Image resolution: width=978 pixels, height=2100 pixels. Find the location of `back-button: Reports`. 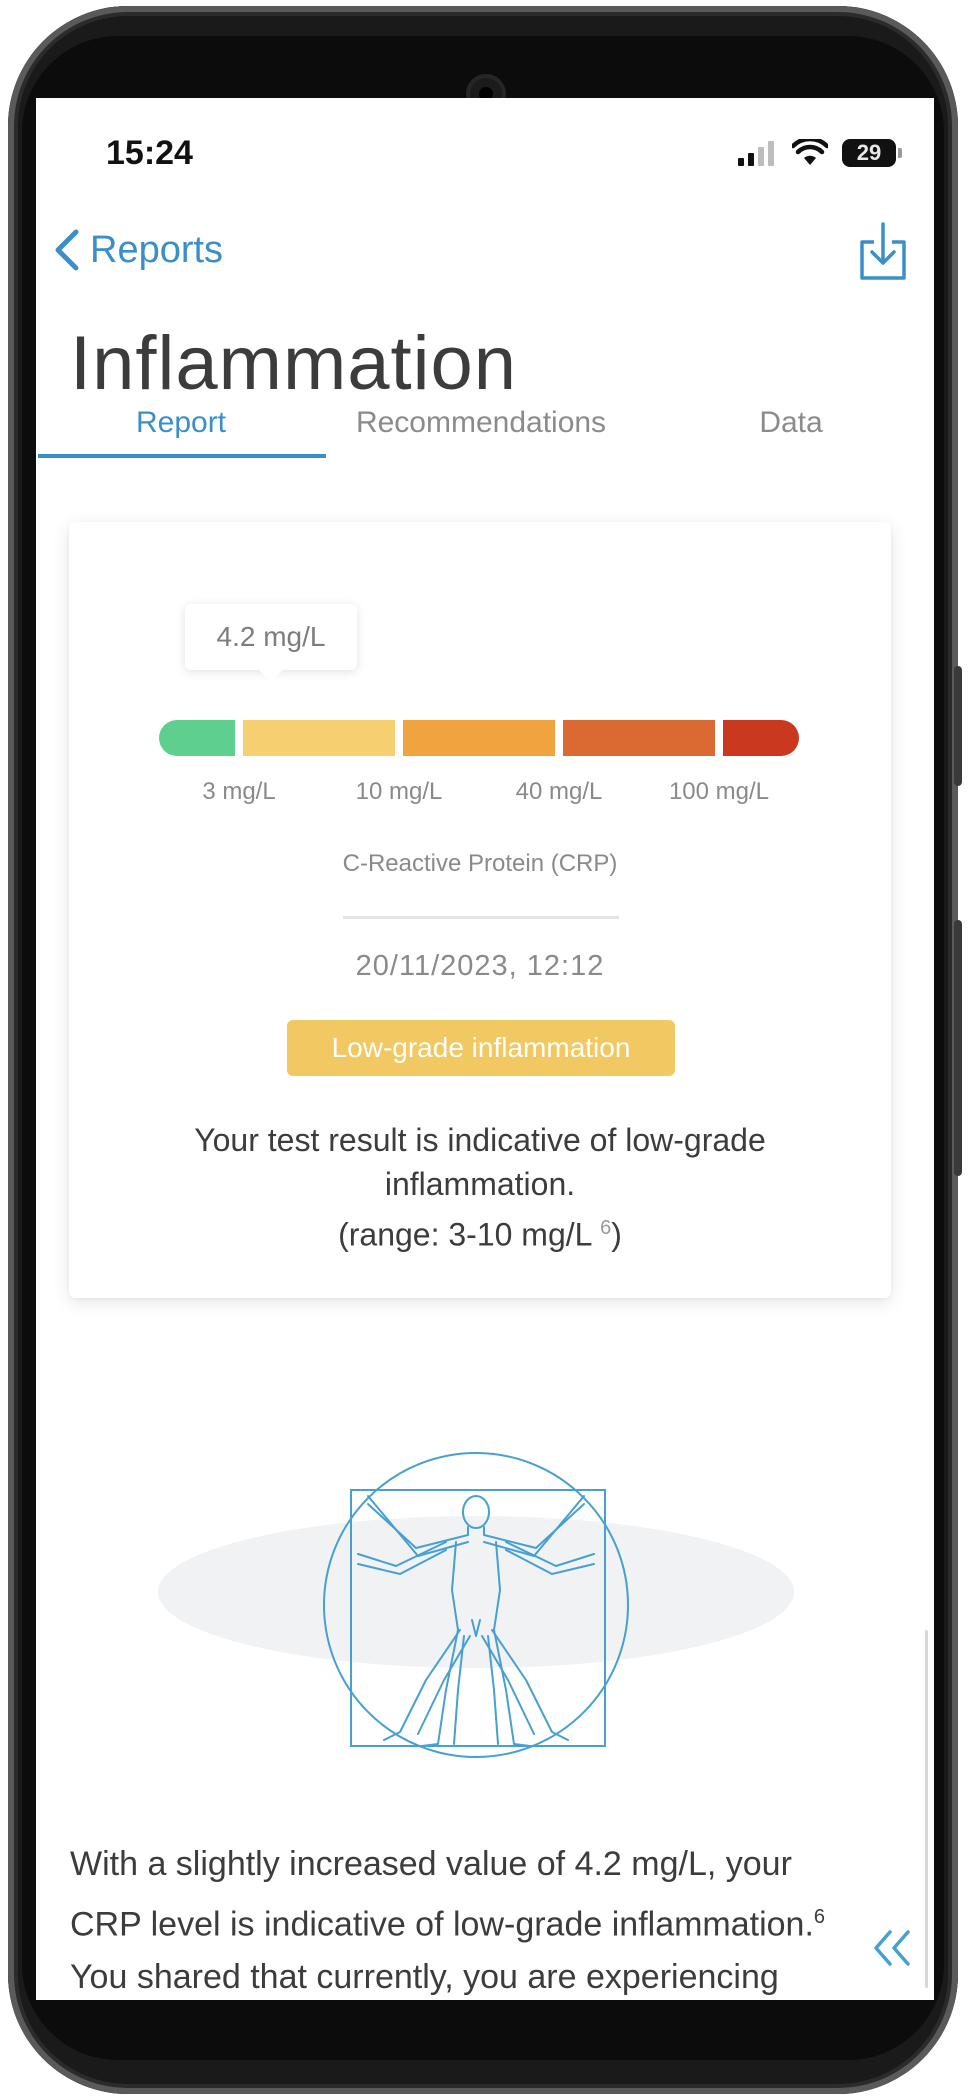

back-button: Reports is located at coordinates (137, 250).